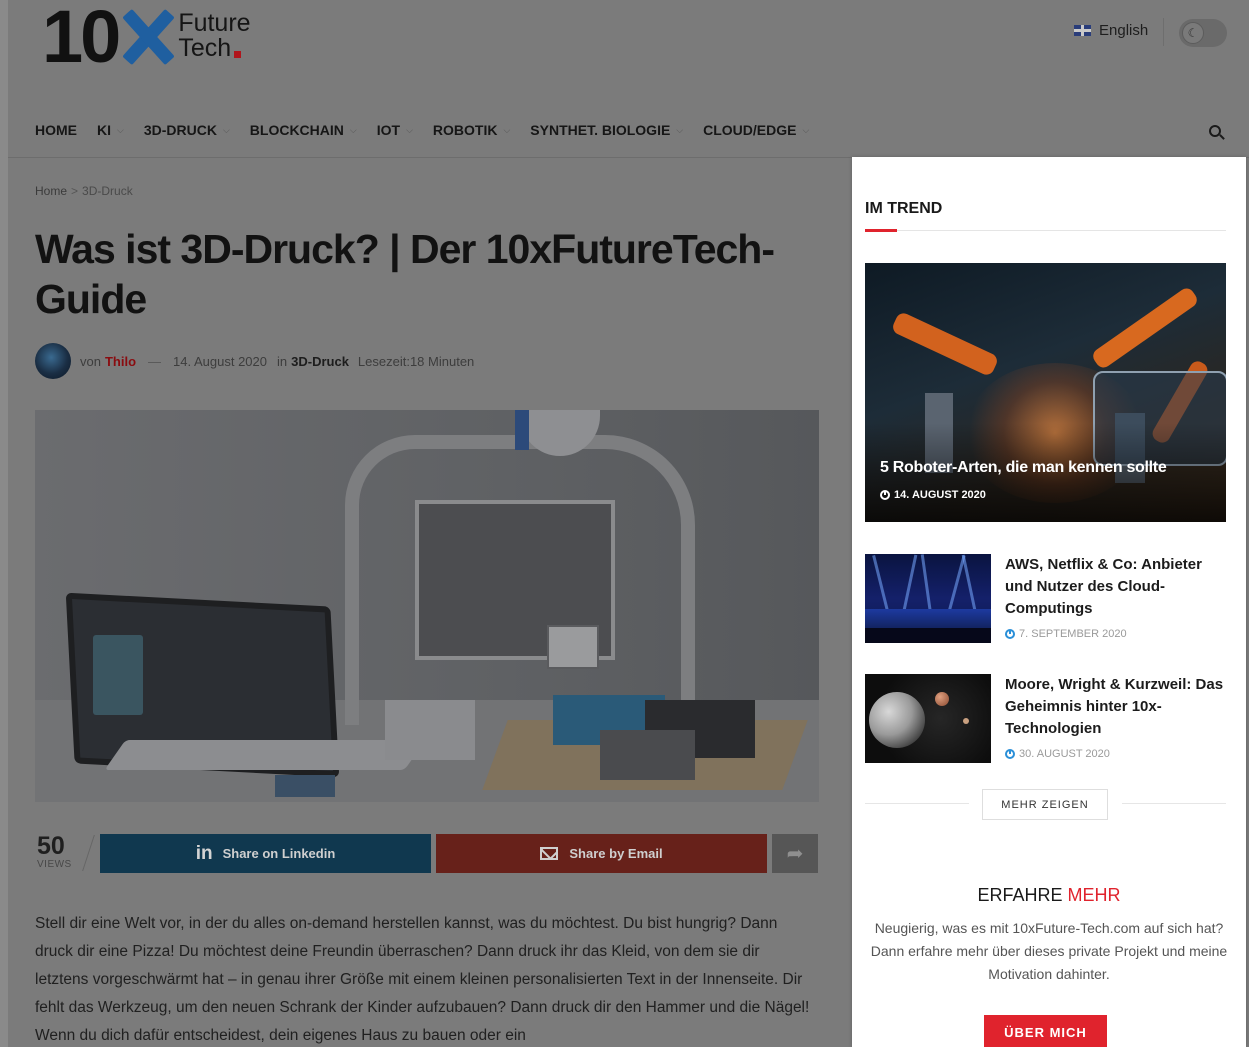  I want to click on views-count: 50, so click(51, 846).